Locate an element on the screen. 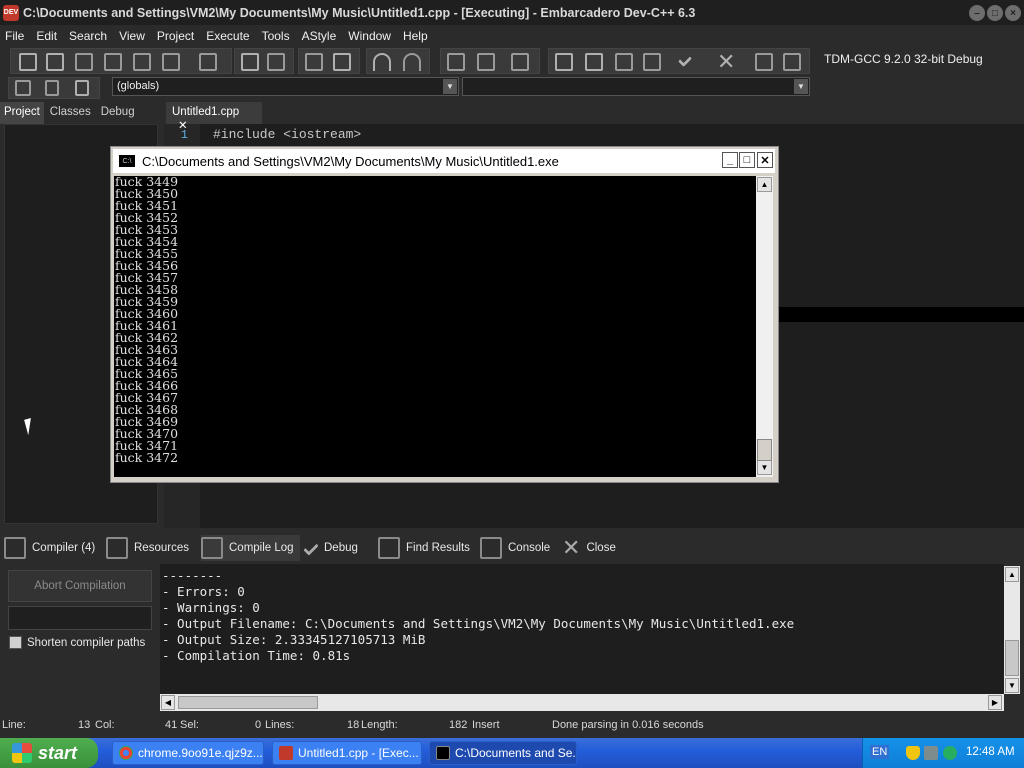 The image size is (1024, 768). menu-search: Search is located at coordinates (88, 36).